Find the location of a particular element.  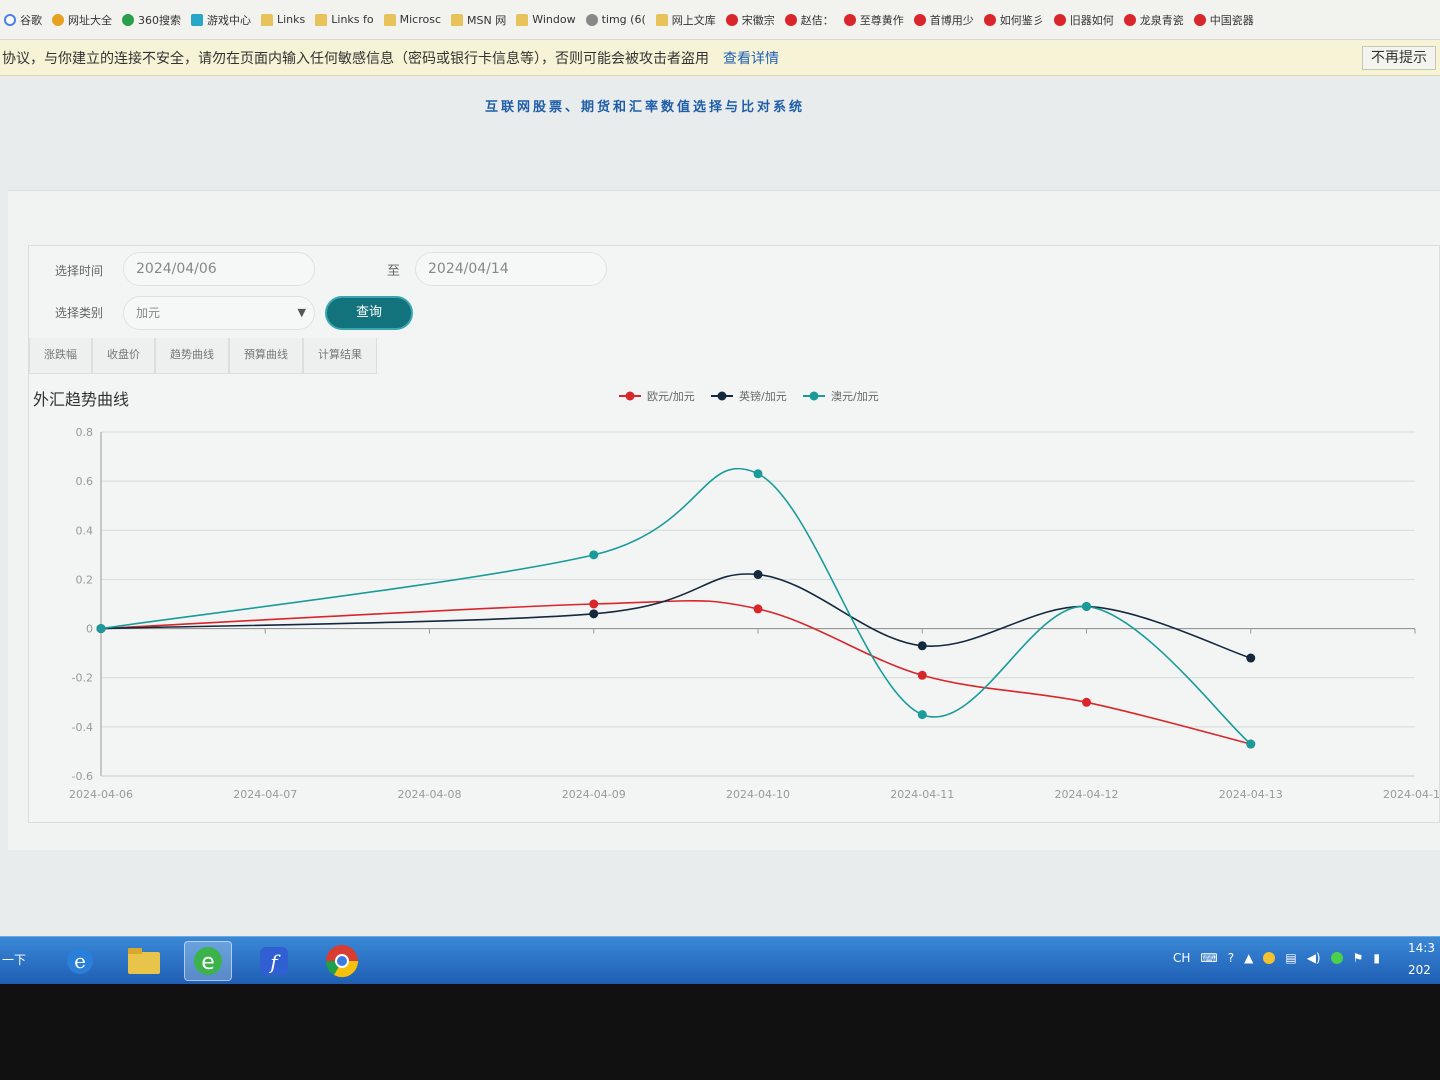

bookmark-label: 龙泉青瓷 is located at coordinates (1161, 20).